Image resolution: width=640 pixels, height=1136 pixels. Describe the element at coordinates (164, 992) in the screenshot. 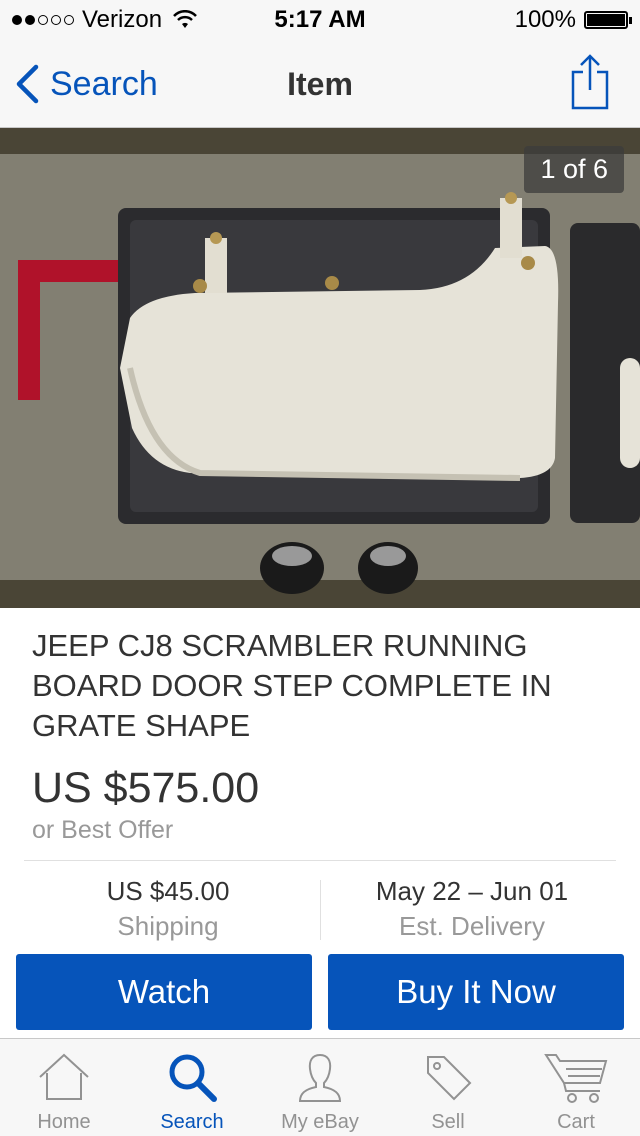

I see `watch-button: Watch` at that location.